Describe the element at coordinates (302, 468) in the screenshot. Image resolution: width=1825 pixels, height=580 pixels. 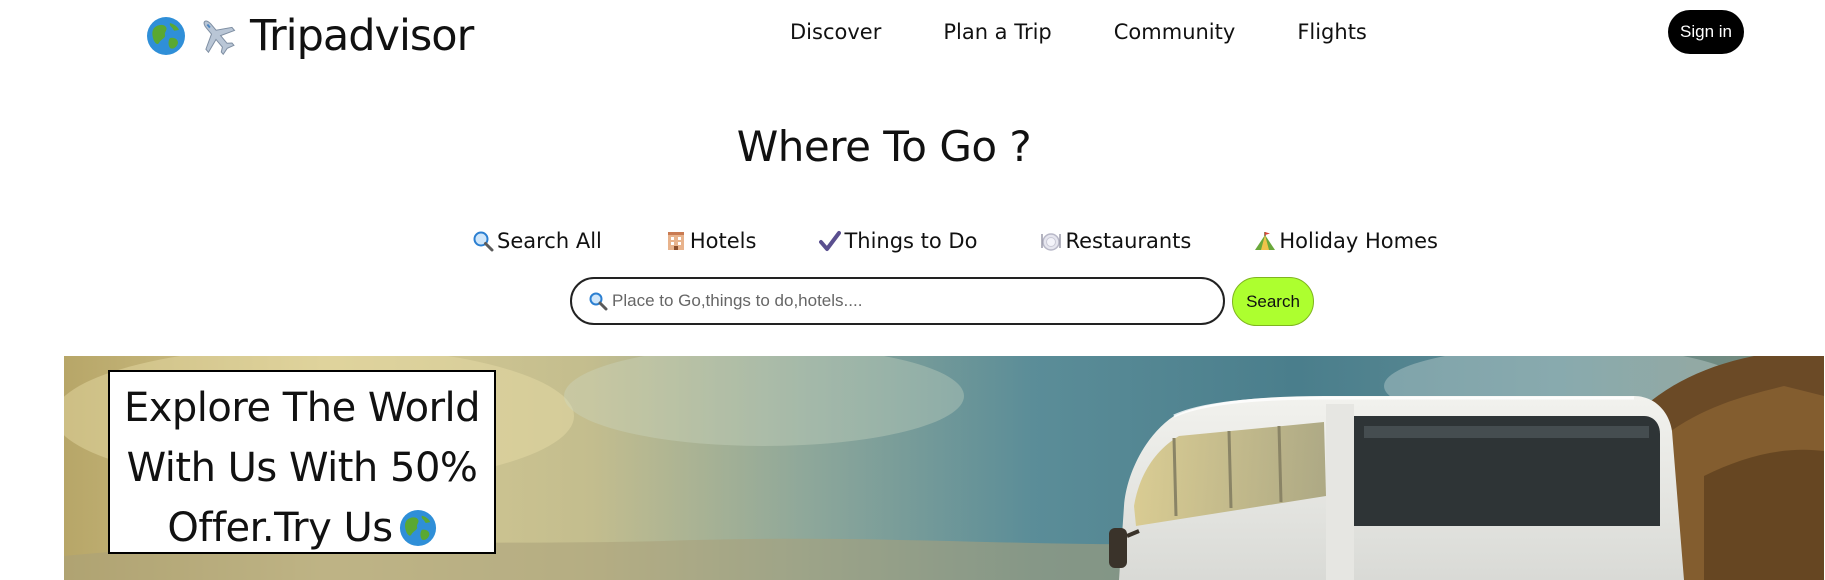
I see `offer-line-2: With Us With 50%` at that location.